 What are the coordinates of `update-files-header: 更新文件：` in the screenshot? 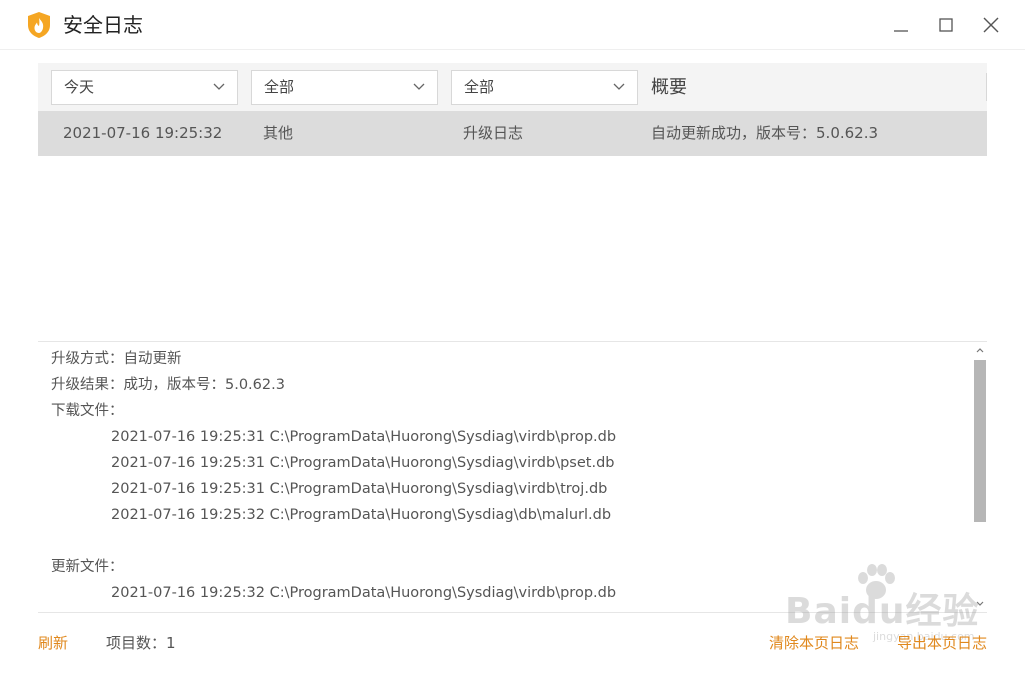 It's located at (87, 567).